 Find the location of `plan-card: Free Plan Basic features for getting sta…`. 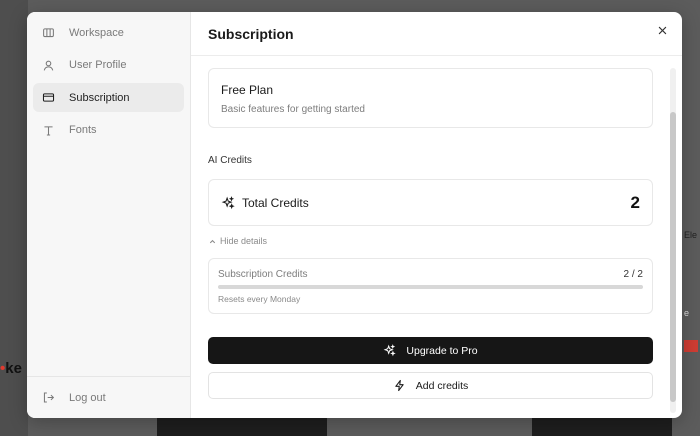

plan-card: Free Plan Basic features for getting sta… is located at coordinates (430, 98).